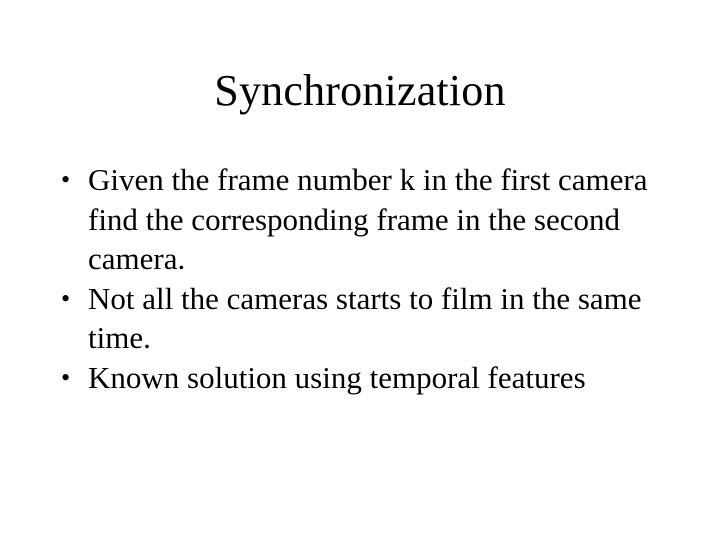 This screenshot has width=720, height=540. Describe the element at coordinates (360, 90) in the screenshot. I see `page-title: Synchronization` at that location.